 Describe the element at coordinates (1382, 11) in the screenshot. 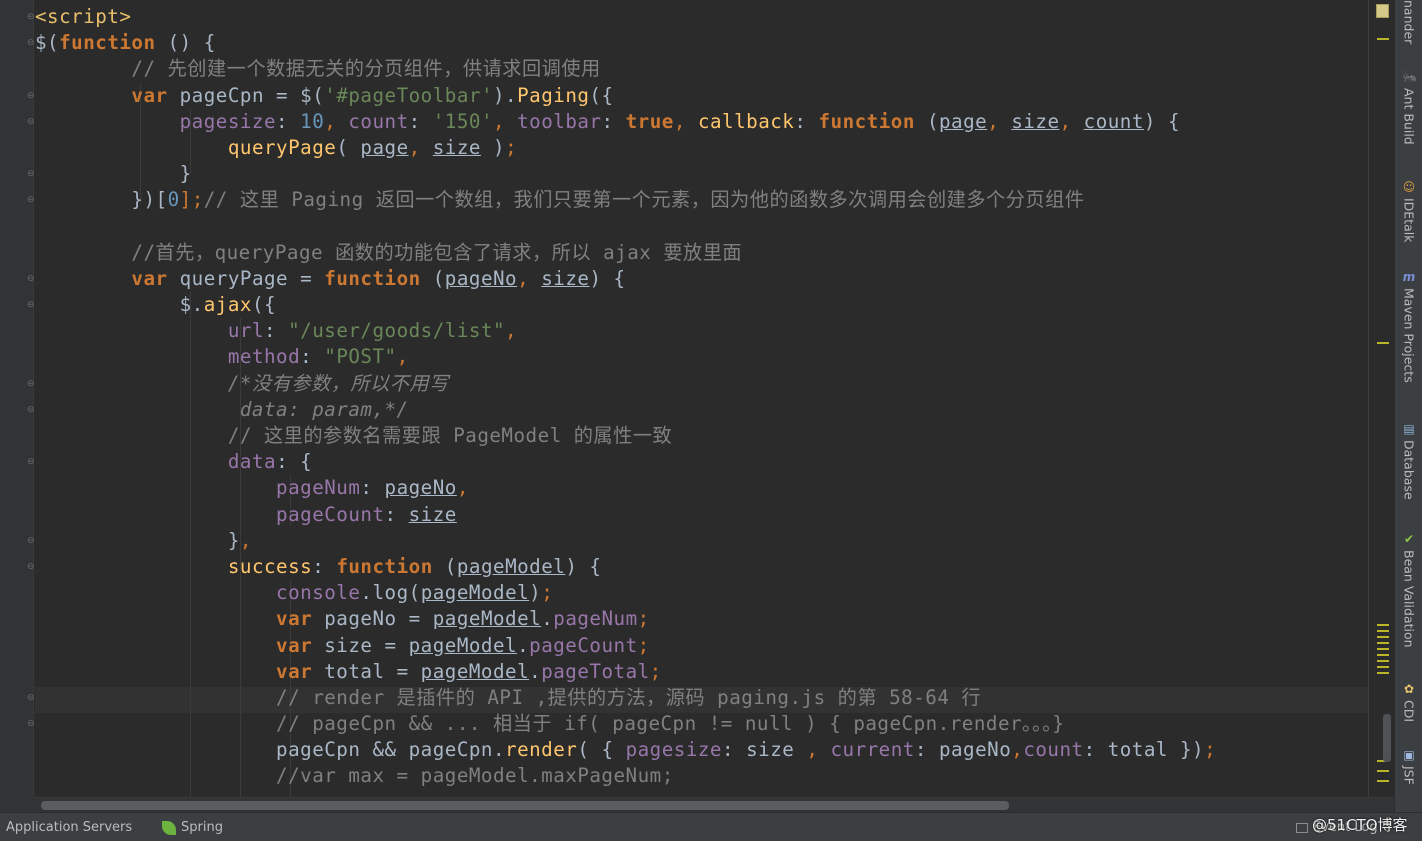

I see `inspection-status-icon` at that location.